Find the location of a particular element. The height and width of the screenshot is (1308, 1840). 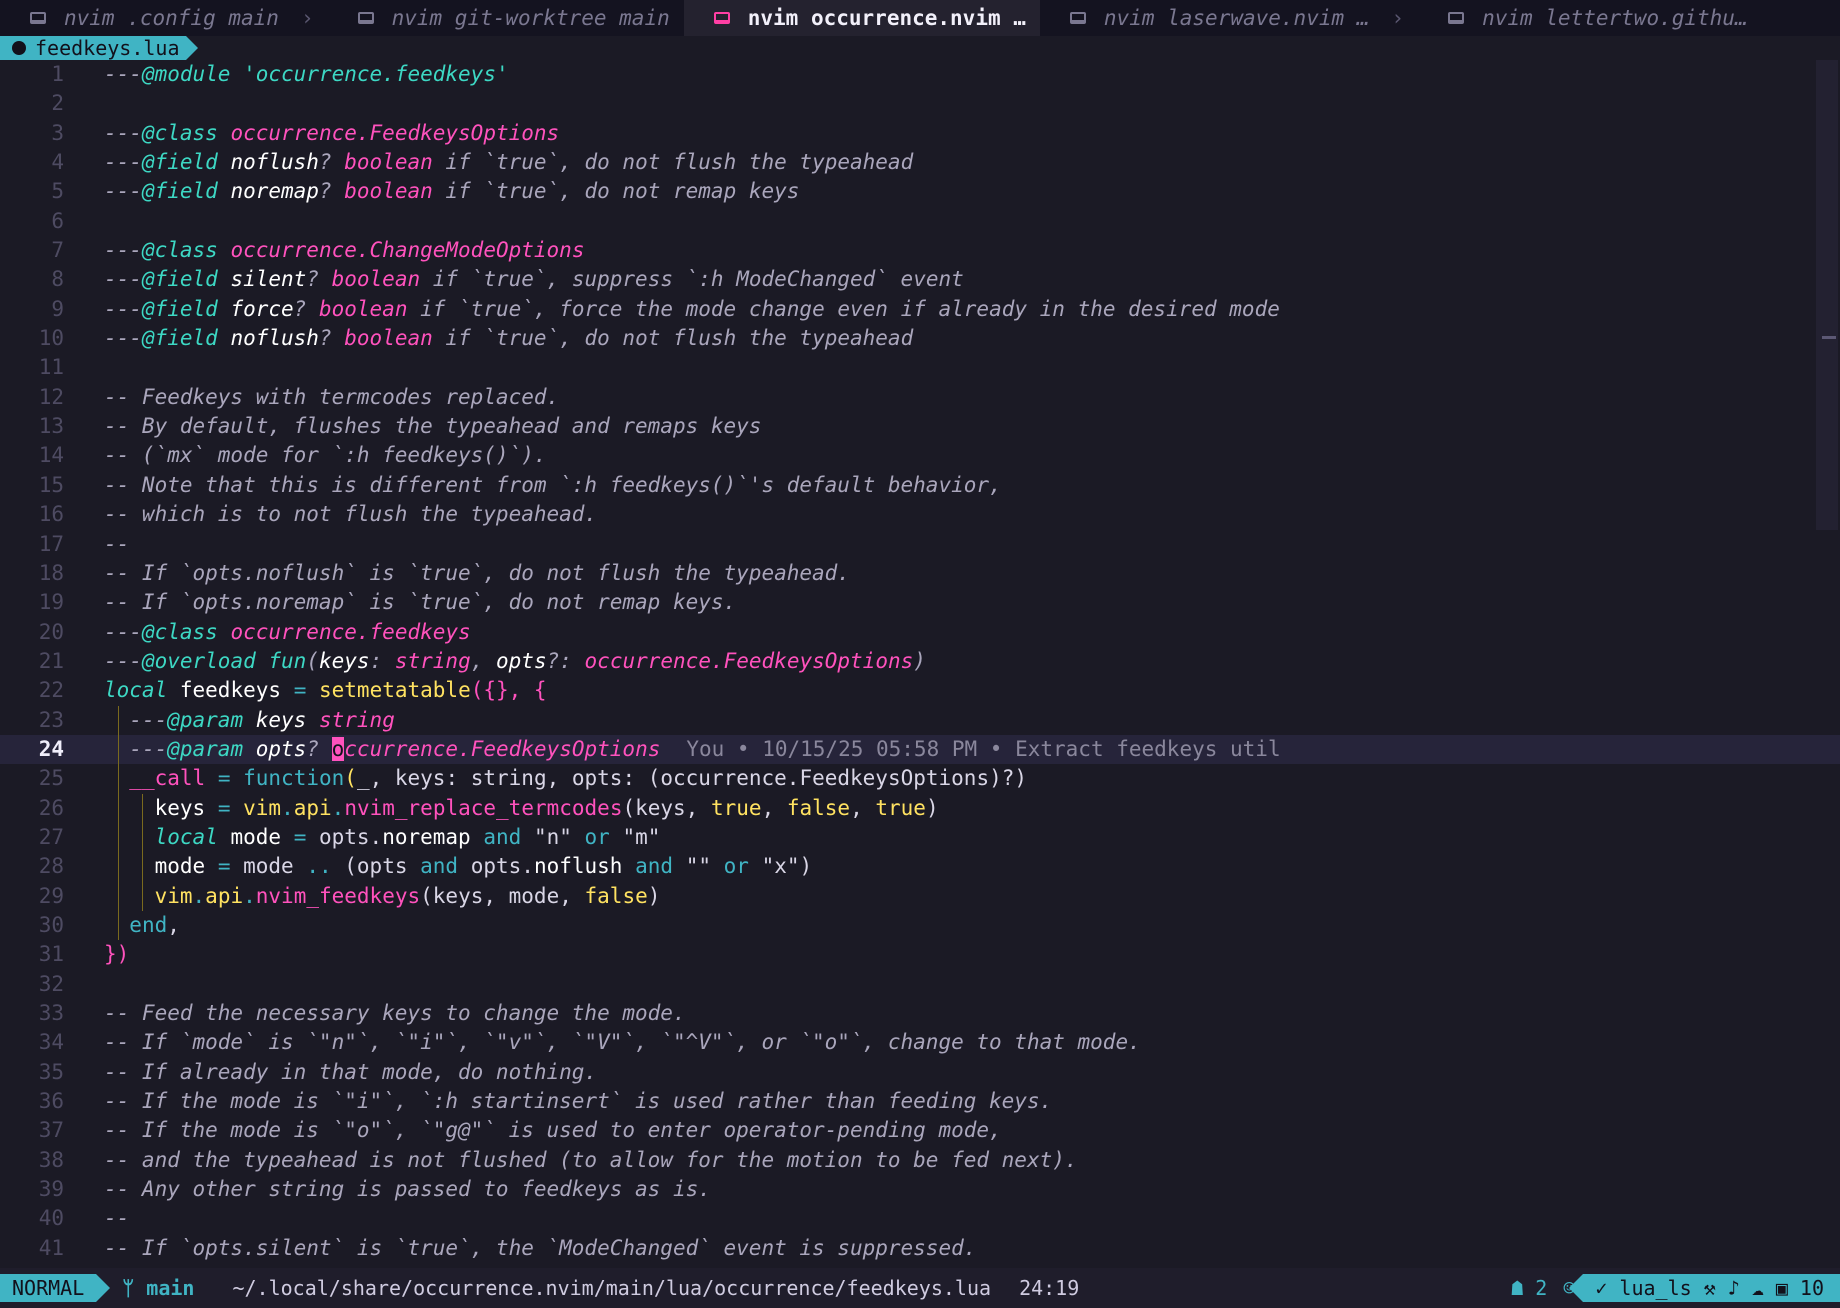

lsp-client: ✓ lua_ls is located at coordinates (1643, 1288).